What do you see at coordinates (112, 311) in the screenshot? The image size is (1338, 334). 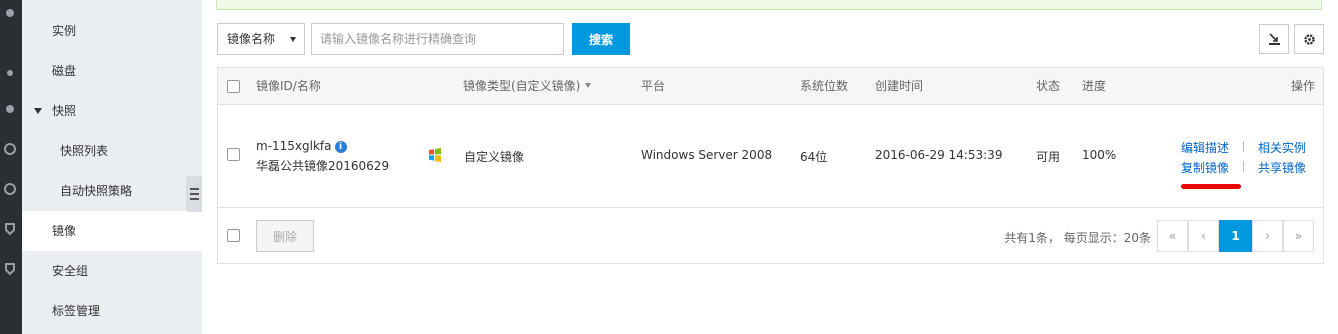 I see `sidebar-item-tag-management: 标签管理` at bounding box center [112, 311].